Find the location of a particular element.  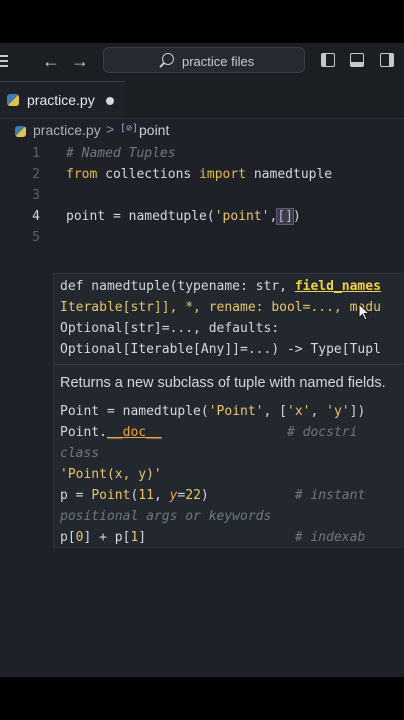

example-code: Point = namedtuple( is located at coordinates (134, 411).